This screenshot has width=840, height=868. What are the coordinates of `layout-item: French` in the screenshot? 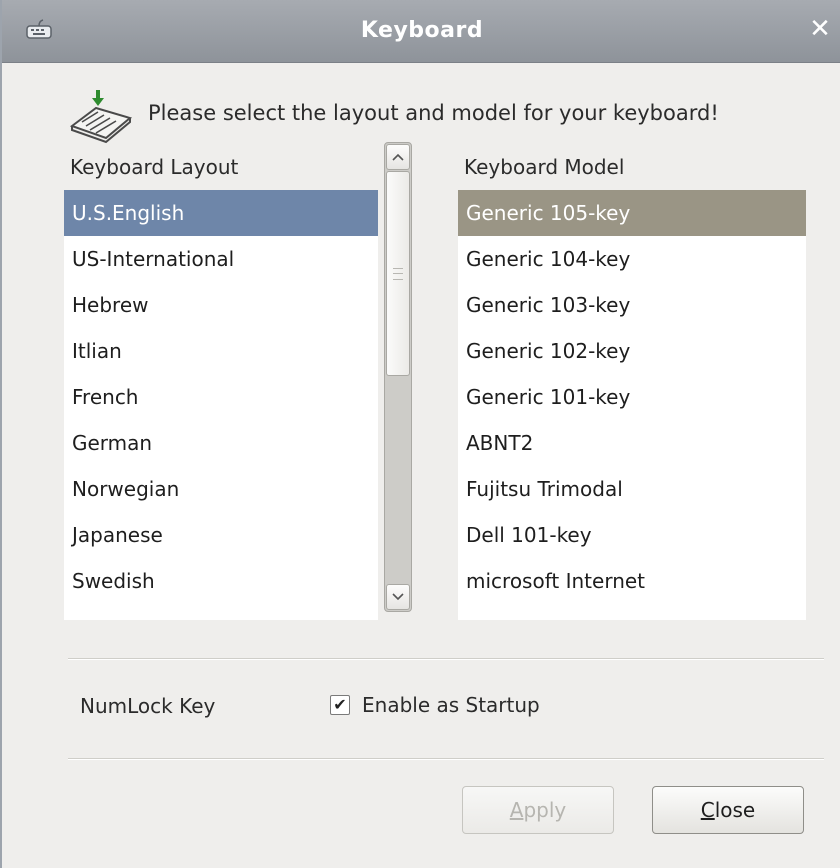 It's located at (221, 397).